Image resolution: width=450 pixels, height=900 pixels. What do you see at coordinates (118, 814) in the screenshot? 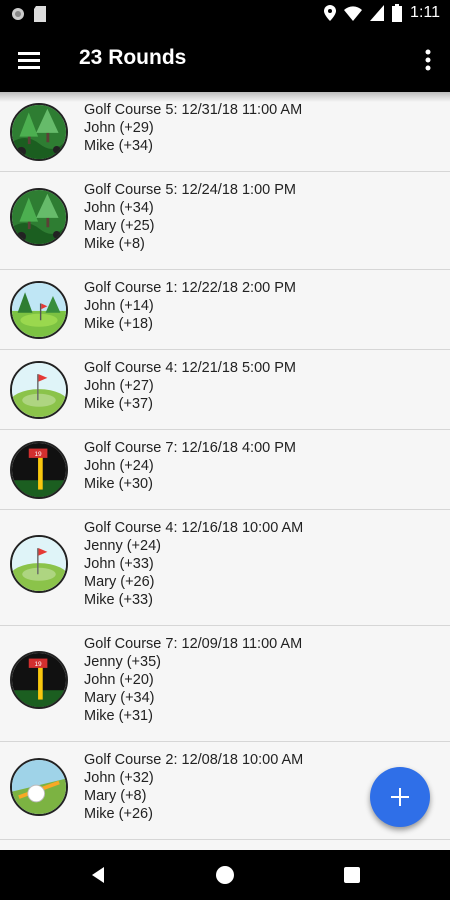
I see `player-score: Mike (+26)` at bounding box center [118, 814].